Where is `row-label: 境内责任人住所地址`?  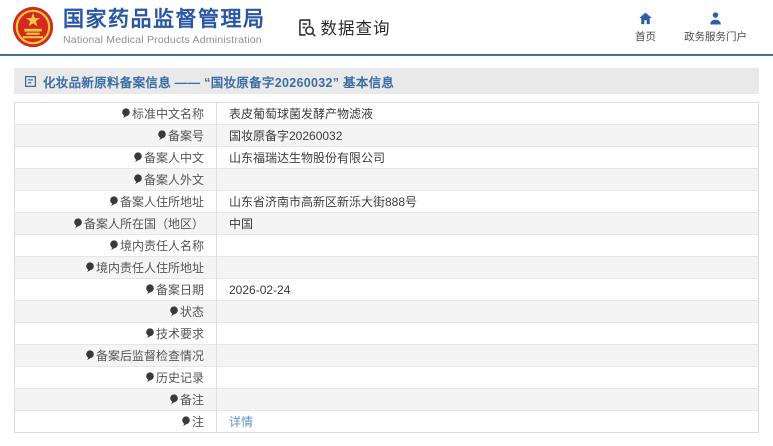 row-label: 境内责任人住所地址 is located at coordinates (149, 268).